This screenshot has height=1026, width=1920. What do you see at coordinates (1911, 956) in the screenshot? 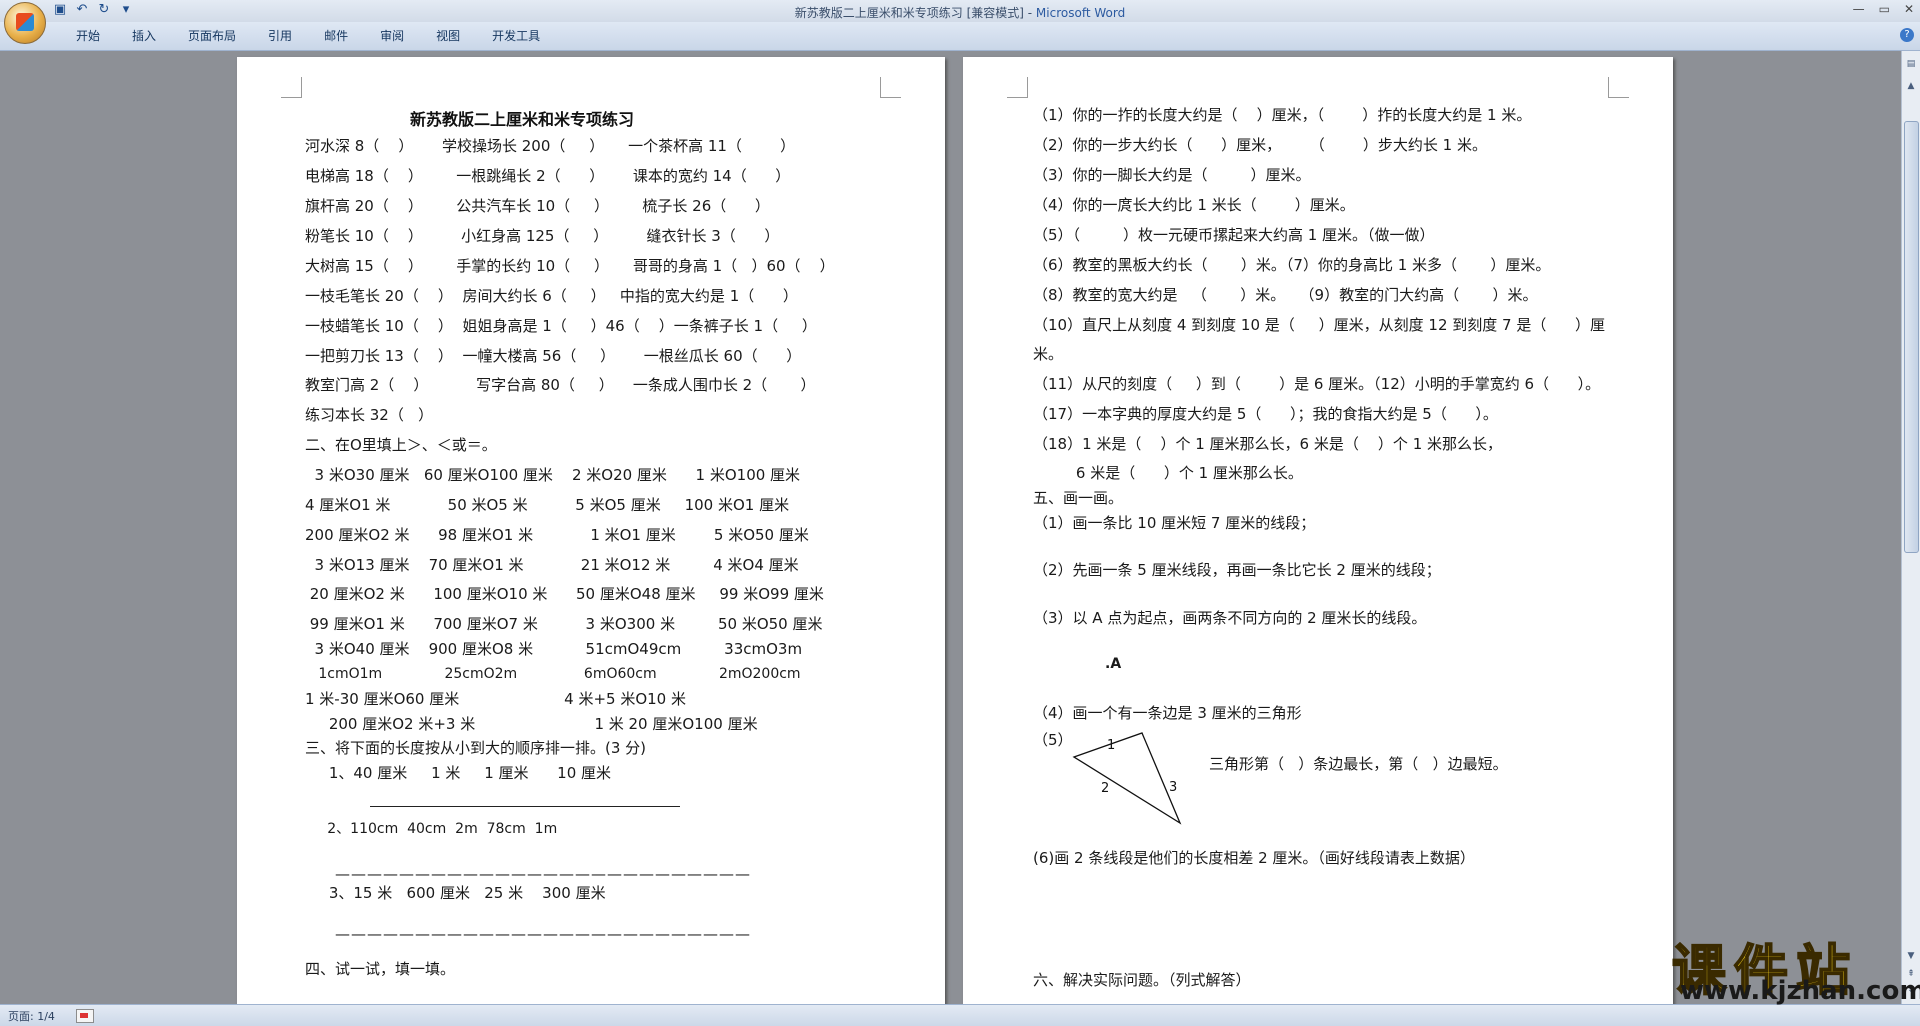
I see `scroll-down-icon: ▼` at bounding box center [1911, 956].